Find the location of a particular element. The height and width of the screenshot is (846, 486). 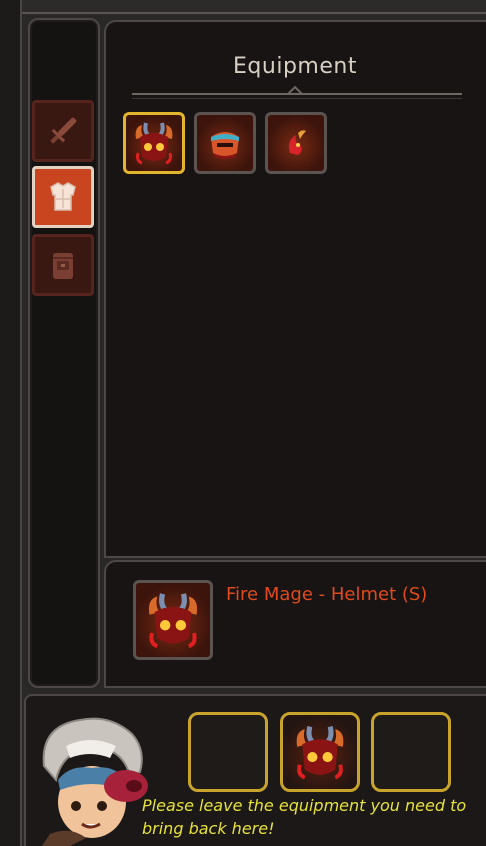

tab-armor is located at coordinates (63, 197).